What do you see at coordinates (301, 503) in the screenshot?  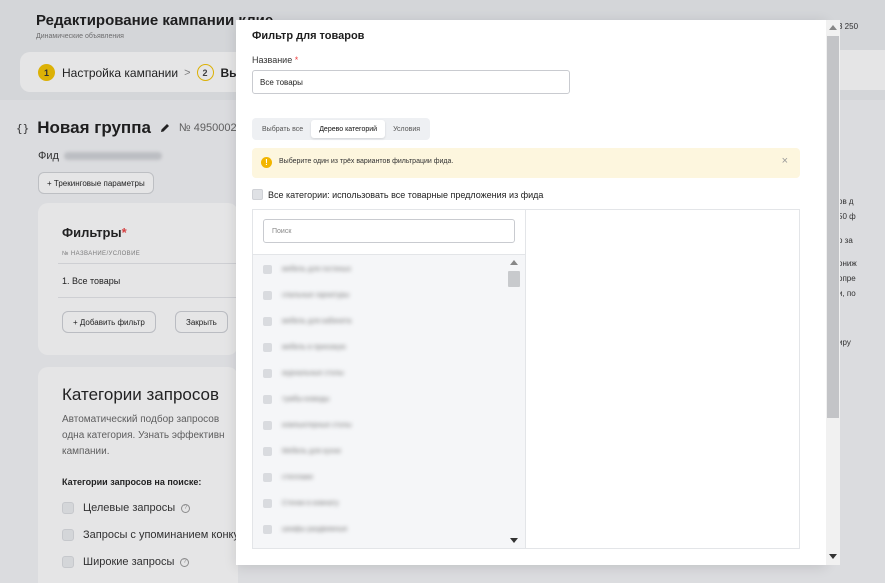 I see `list-item: Стенки в комнату` at bounding box center [301, 503].